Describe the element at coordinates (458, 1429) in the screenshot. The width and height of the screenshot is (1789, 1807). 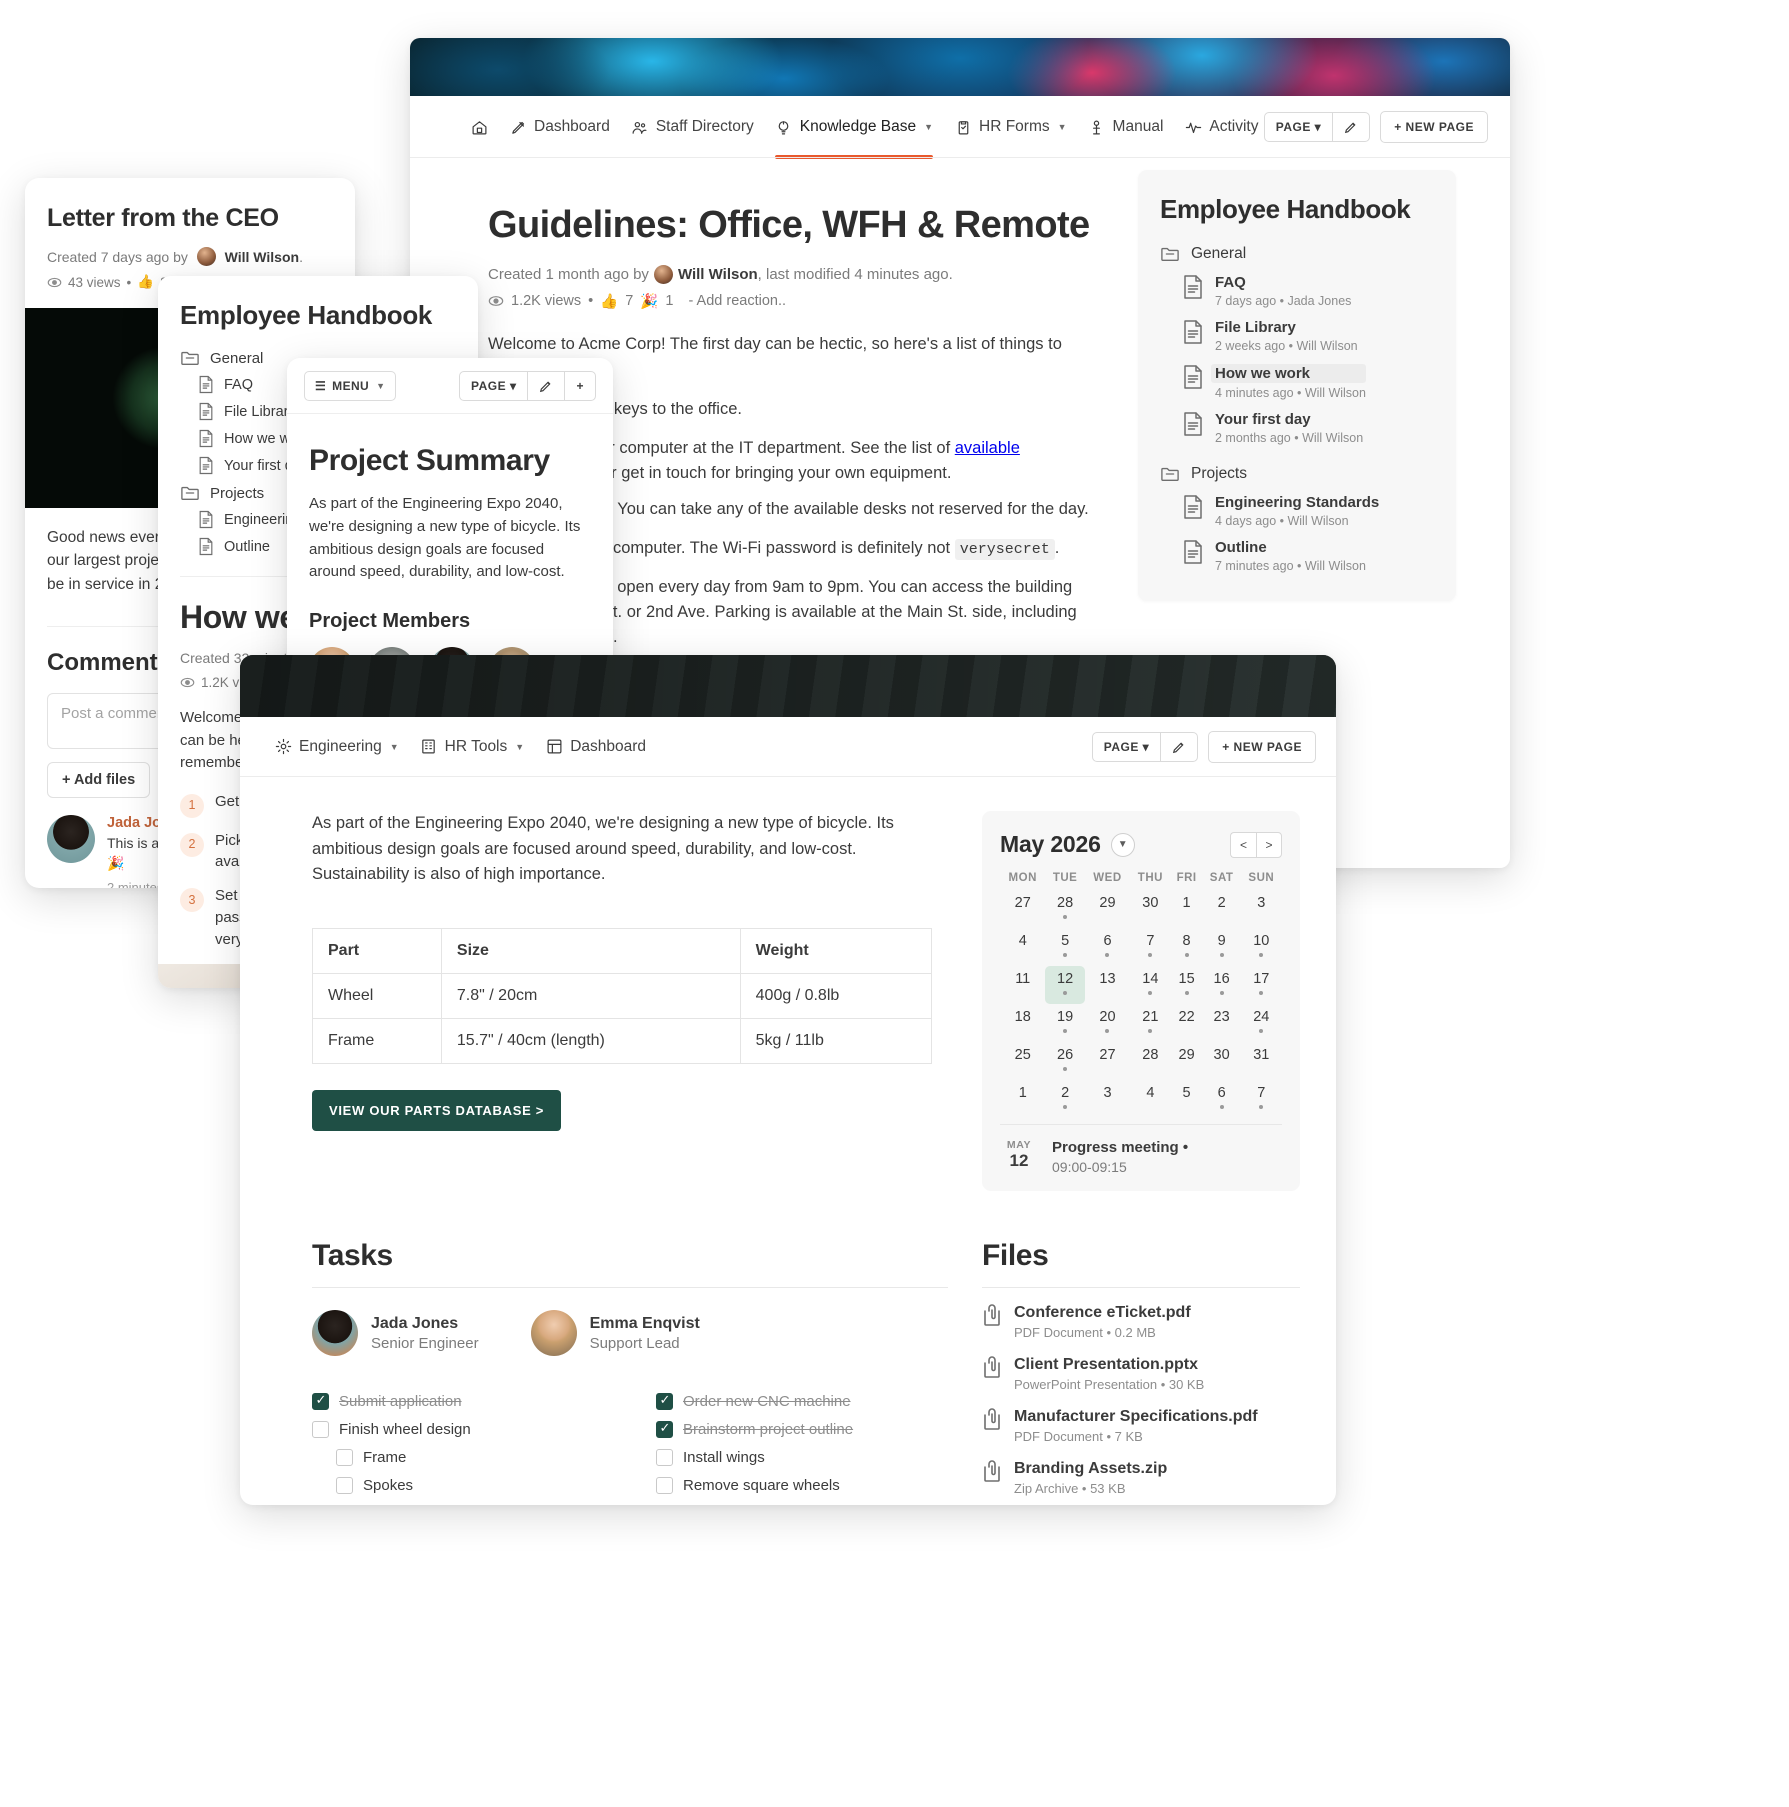
I see `task-row: Finish wheel design` at that location.